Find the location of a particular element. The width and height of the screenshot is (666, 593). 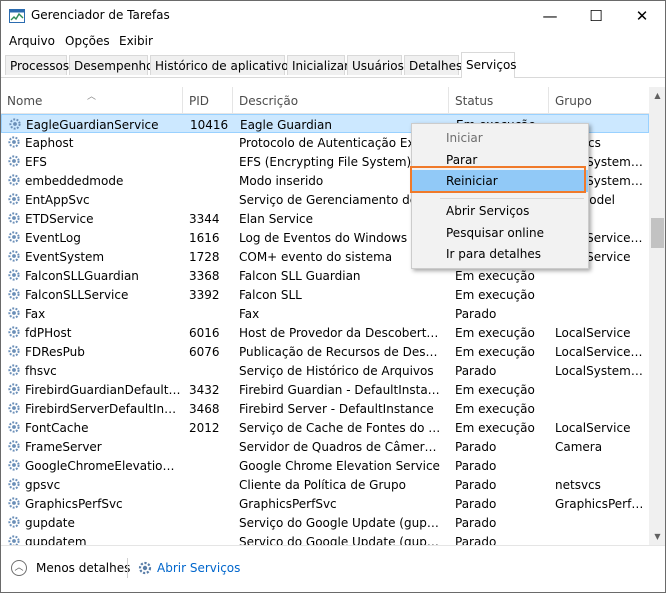

column-group-header: Grupo is located at coordinates (599, 100).